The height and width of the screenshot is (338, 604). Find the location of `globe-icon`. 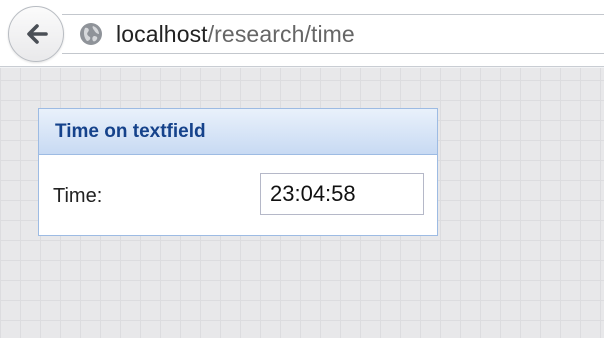

globe-icon is located at coordinates (91, 34).